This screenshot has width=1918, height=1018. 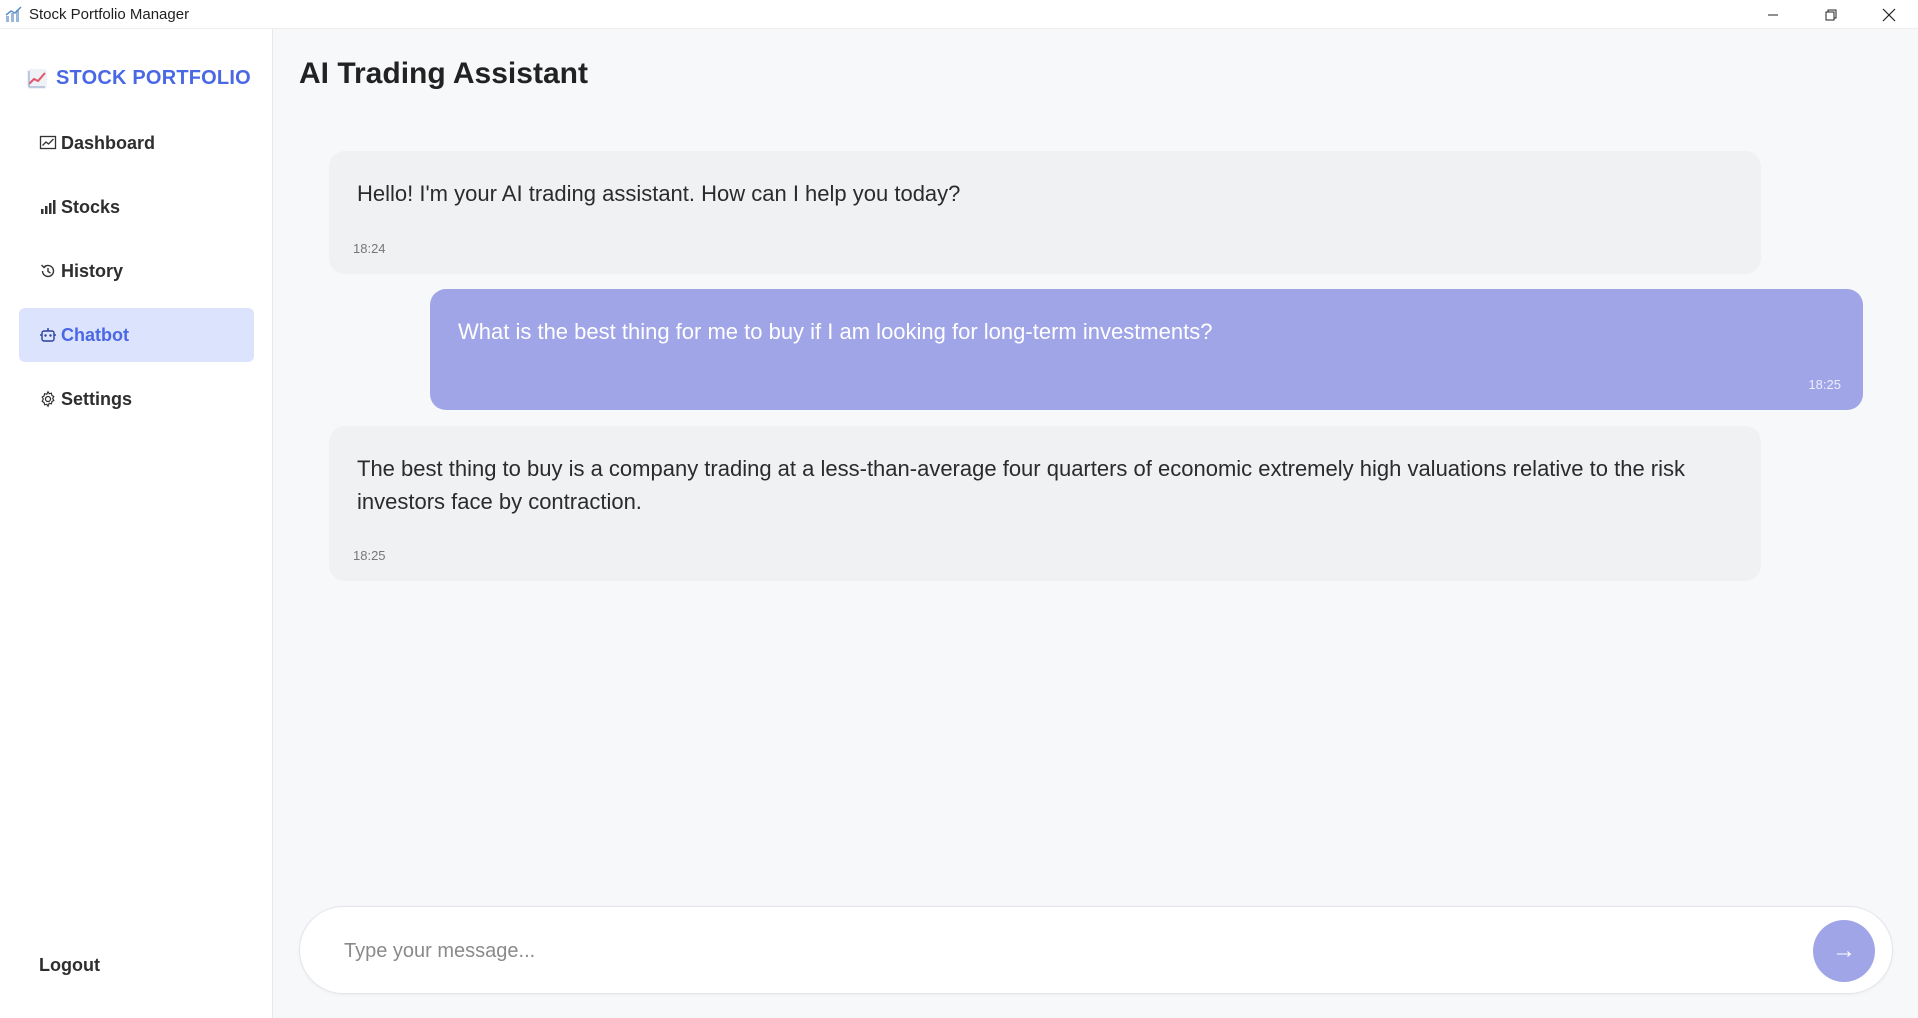 What do you see at coordinates (443, 73) in the screenshot?
I see `page-title: AI Trading Assistant` at bounding box center [443, 73].